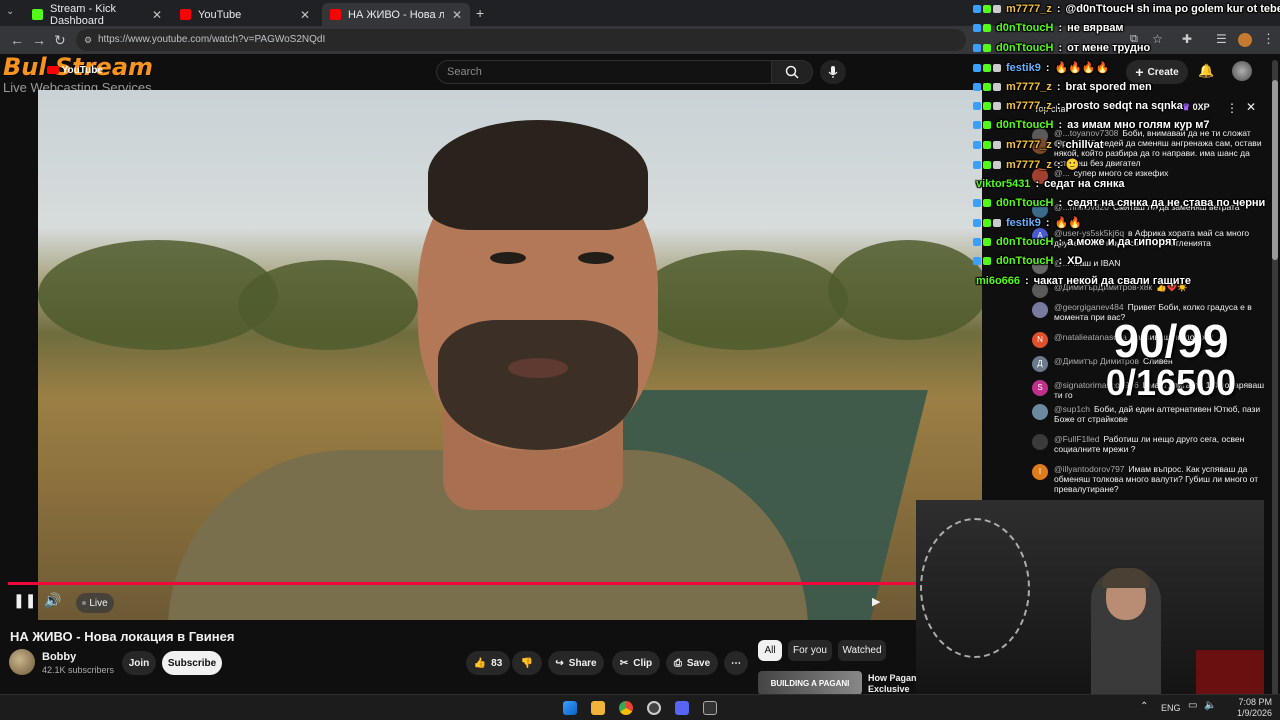 The image size is (1280, 720). I want to click on live-dot-icon, so click(84, 603).